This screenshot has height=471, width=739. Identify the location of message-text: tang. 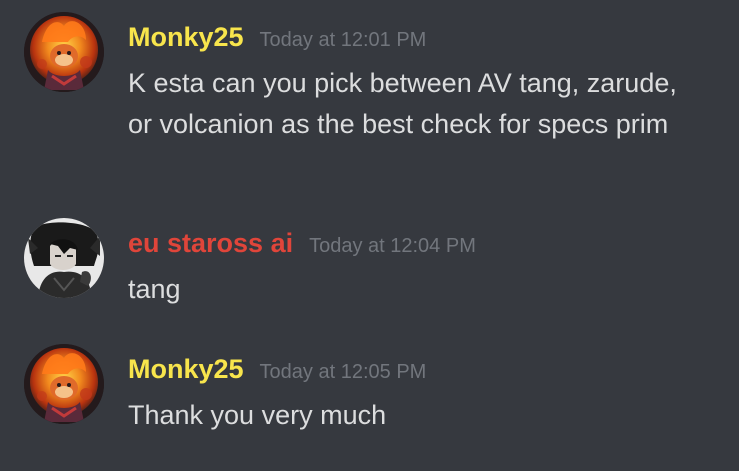
(154, 289).